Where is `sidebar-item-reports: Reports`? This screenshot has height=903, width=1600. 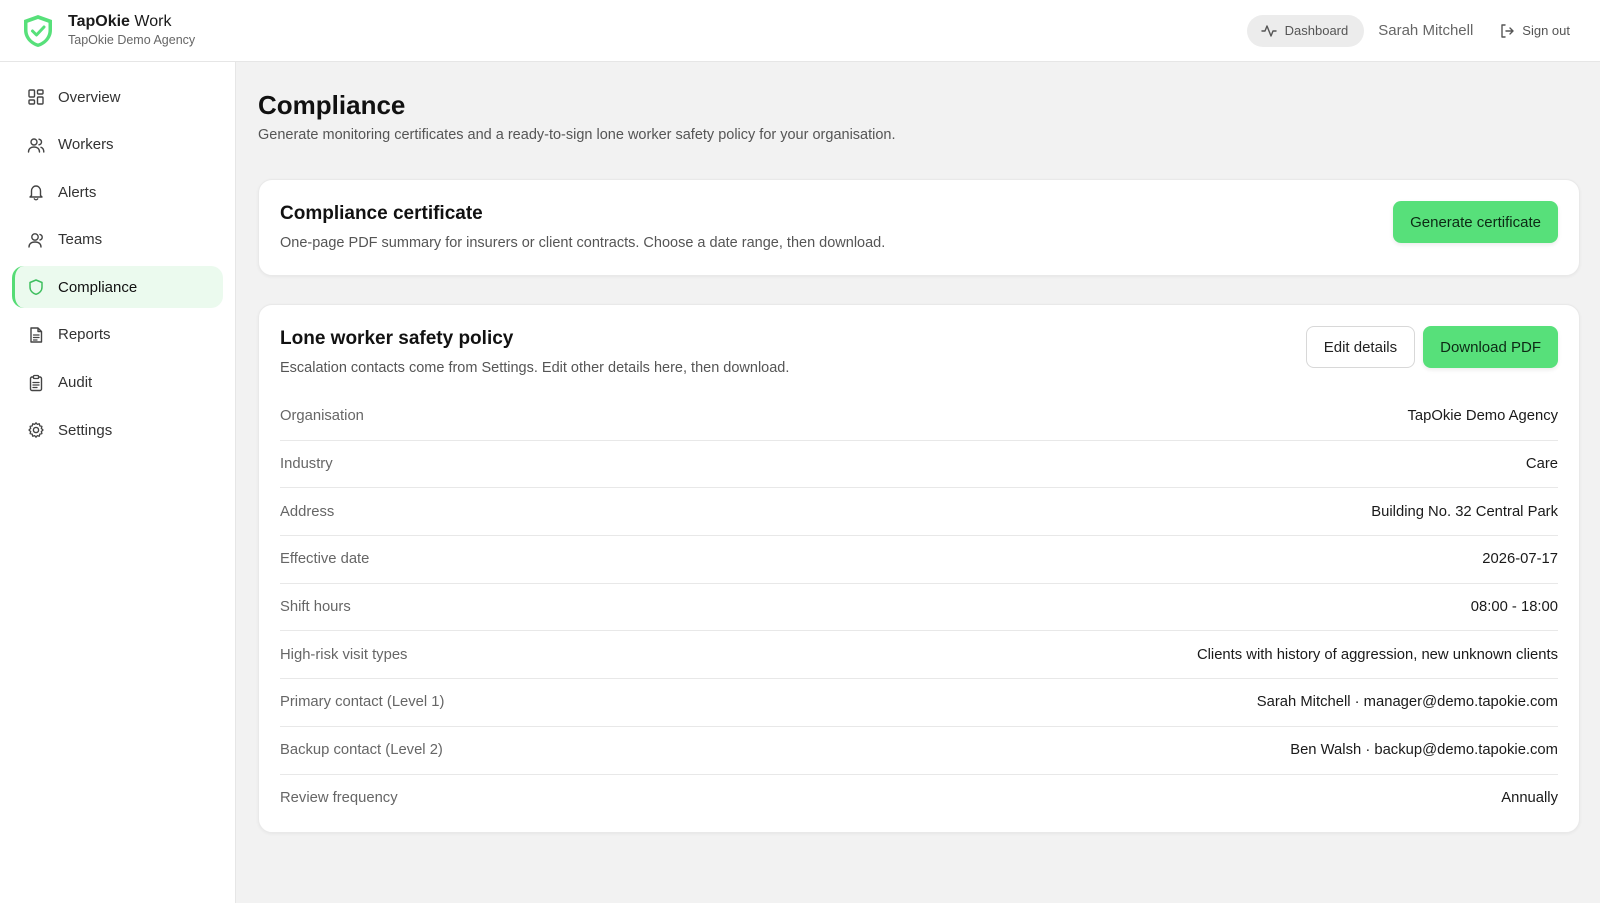 sidebar-item-reports: Reports is located at coordinates (117, 335).